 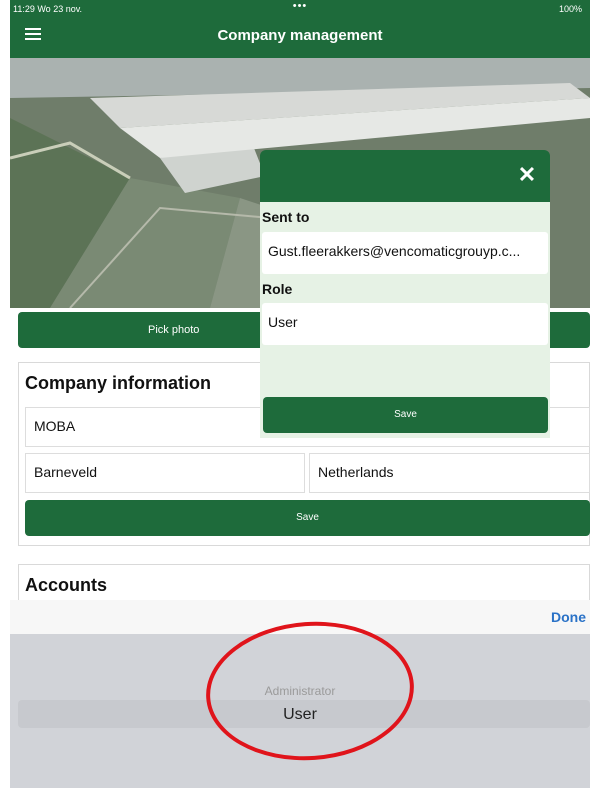 I want to click on country-field: Netherlands, so click(x=449, y=473).